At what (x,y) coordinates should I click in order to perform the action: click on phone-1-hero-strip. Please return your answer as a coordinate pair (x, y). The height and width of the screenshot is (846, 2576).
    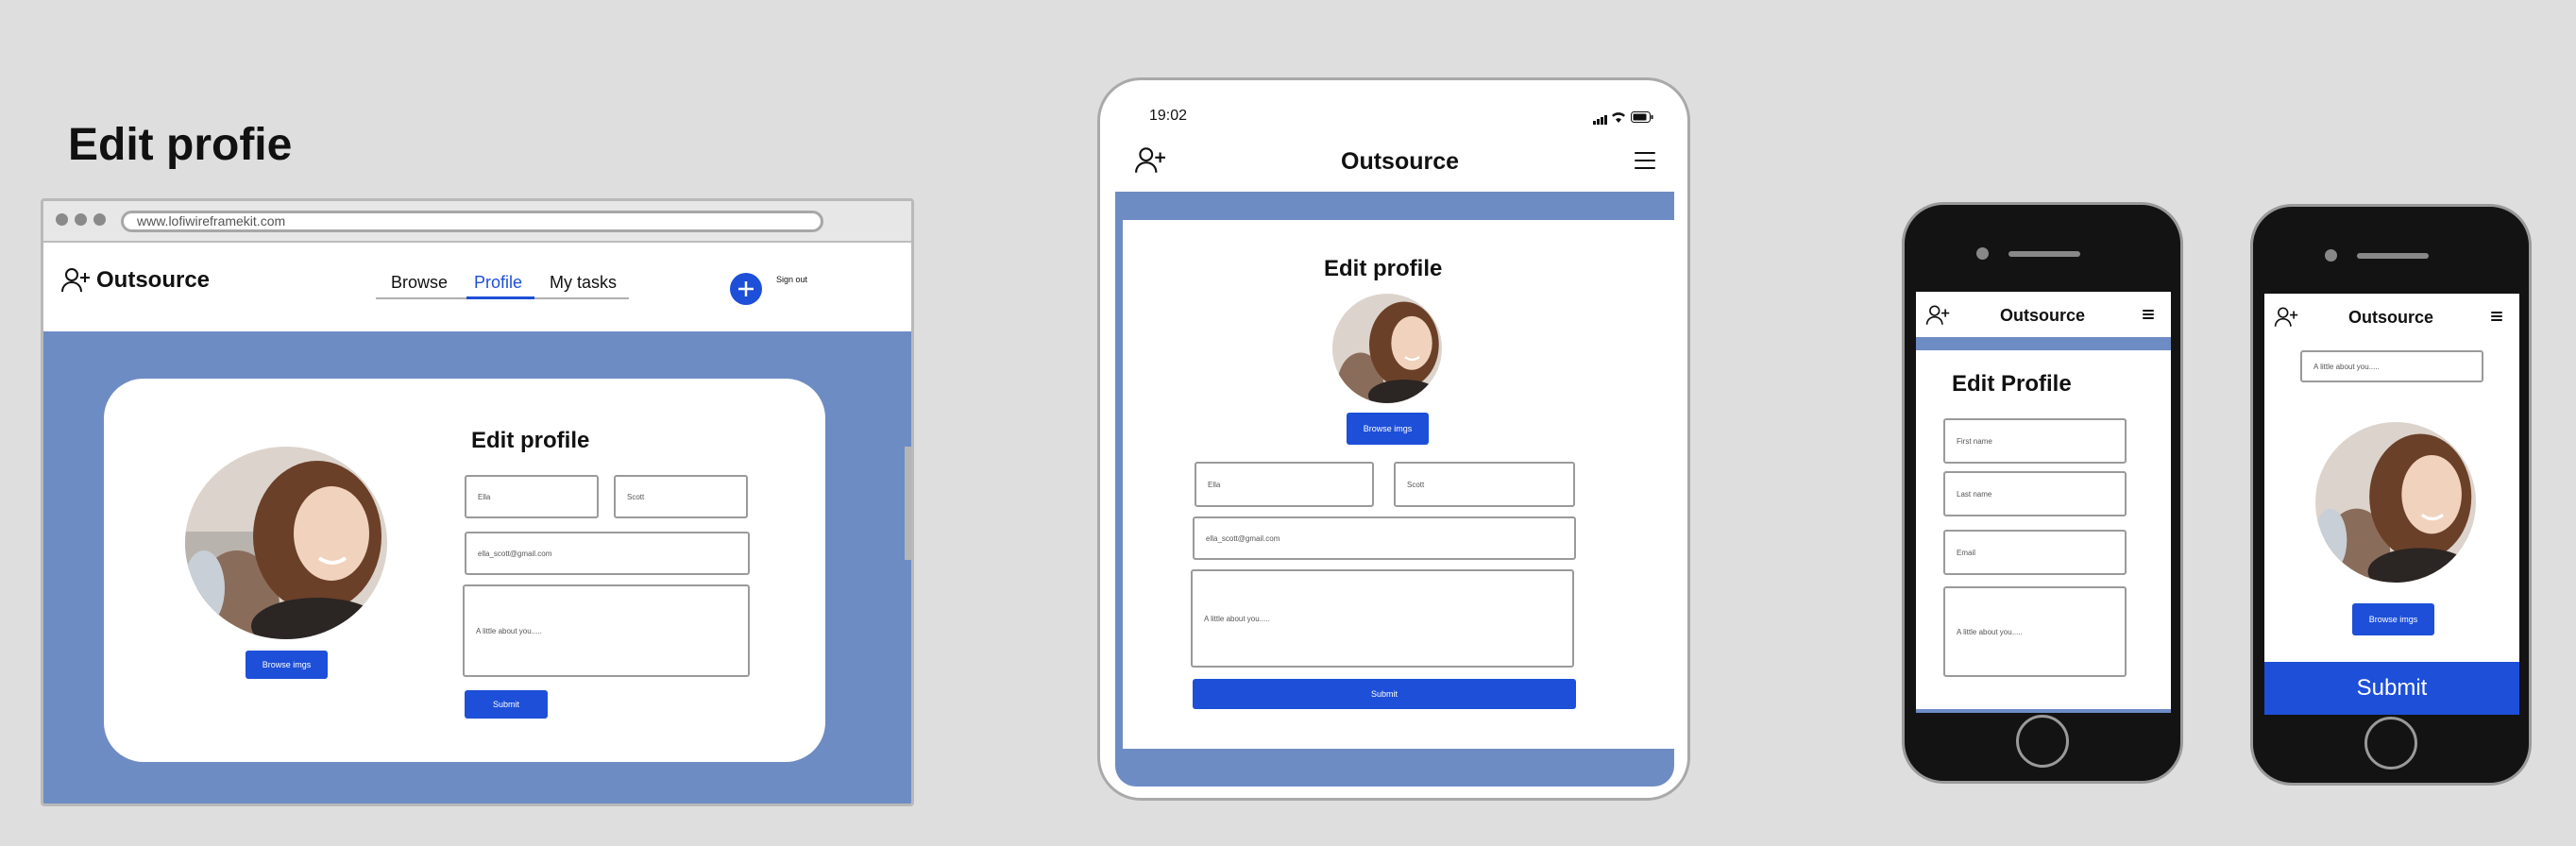
    Looking at the image, I should click on (2043, 343).